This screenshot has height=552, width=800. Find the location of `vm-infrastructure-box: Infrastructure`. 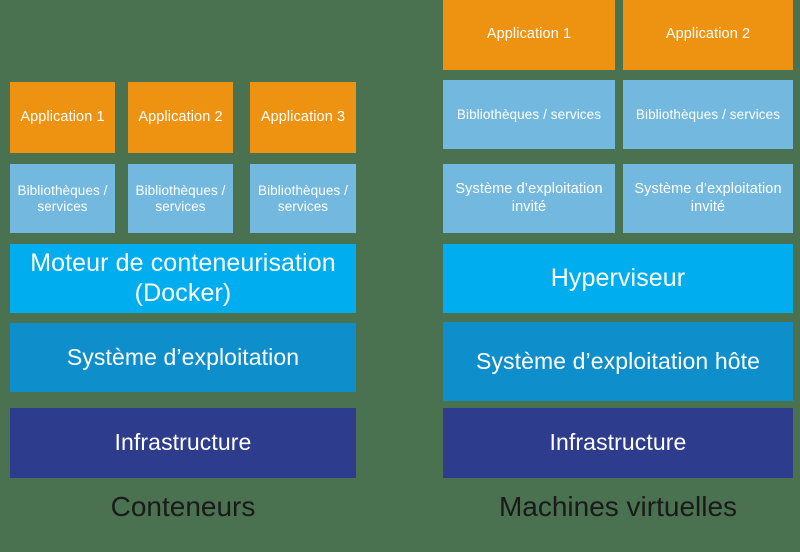

vm-infrastructure-box: Infrastructure is located at coordinates (618, 443).